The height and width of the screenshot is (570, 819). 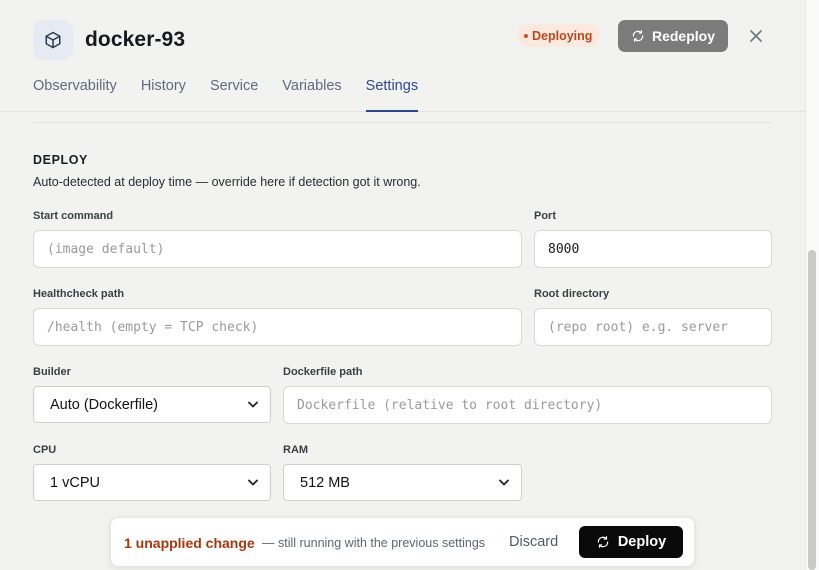 What do you see at coordinates (527, 405) in the screenshot?
I see `dockerfile-path-input` at bounding box center [527, 405].